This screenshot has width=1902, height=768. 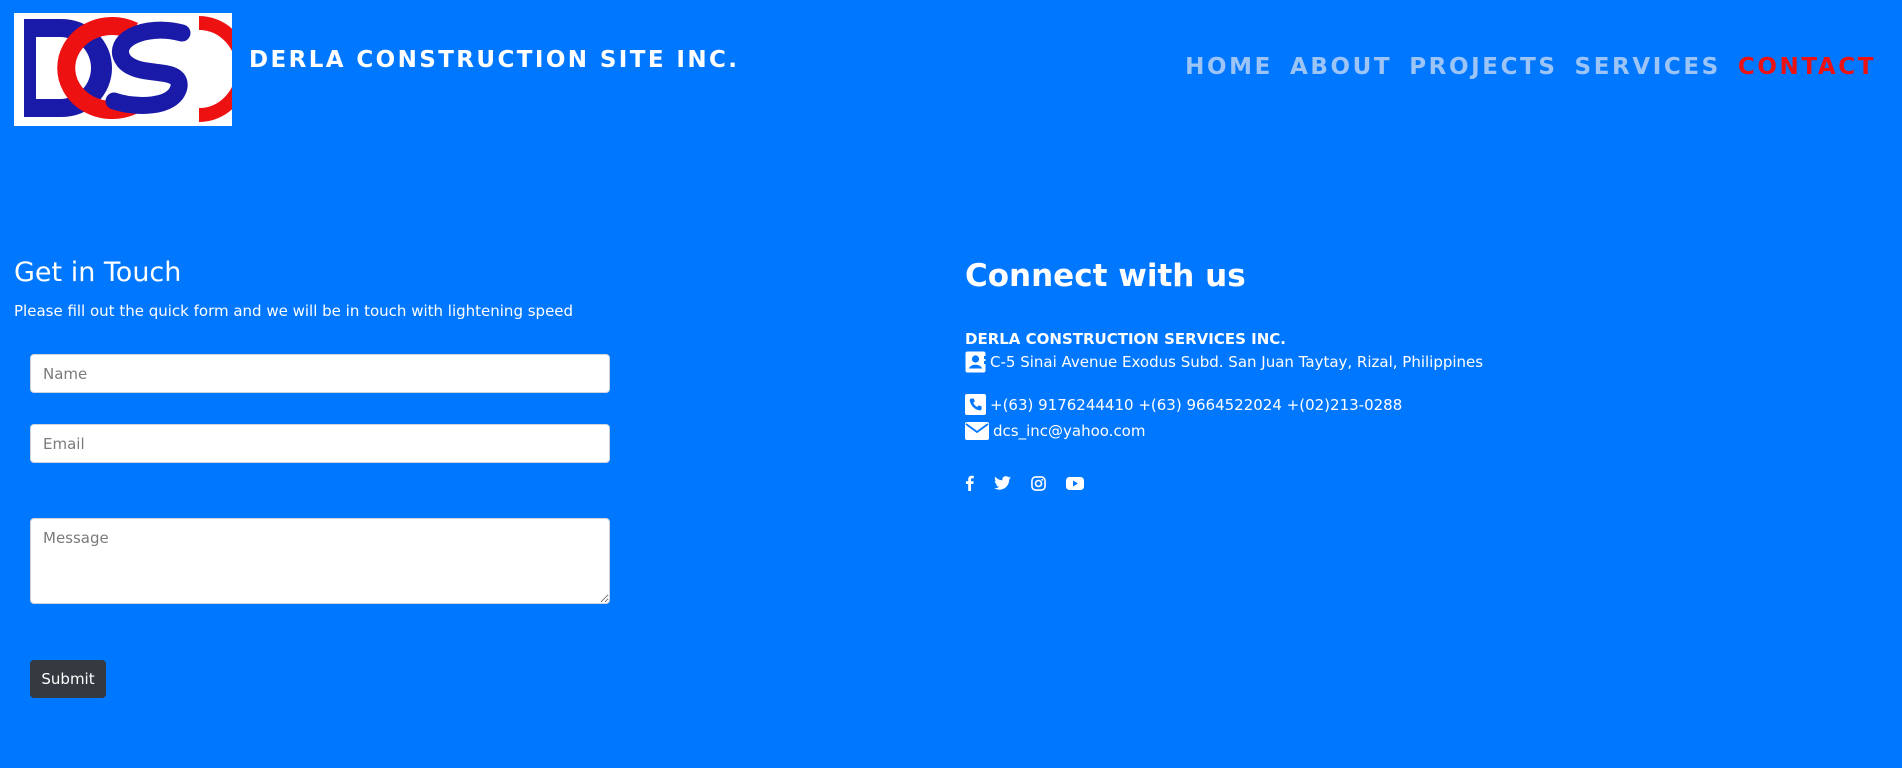 What do you see at coordinates (977, 431) in the screenshot?
I see `envelope-icon` at bounding box center [977, 431].